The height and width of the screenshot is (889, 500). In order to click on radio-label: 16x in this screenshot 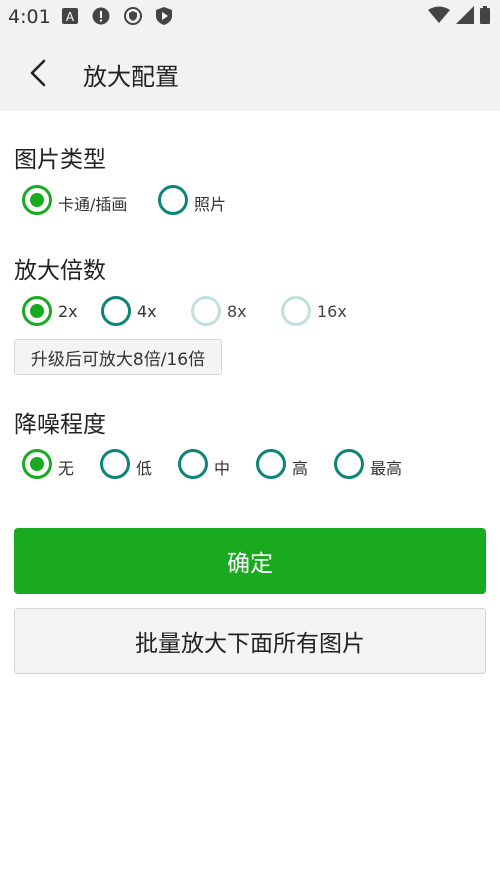, I will do `click(332, 311)`.